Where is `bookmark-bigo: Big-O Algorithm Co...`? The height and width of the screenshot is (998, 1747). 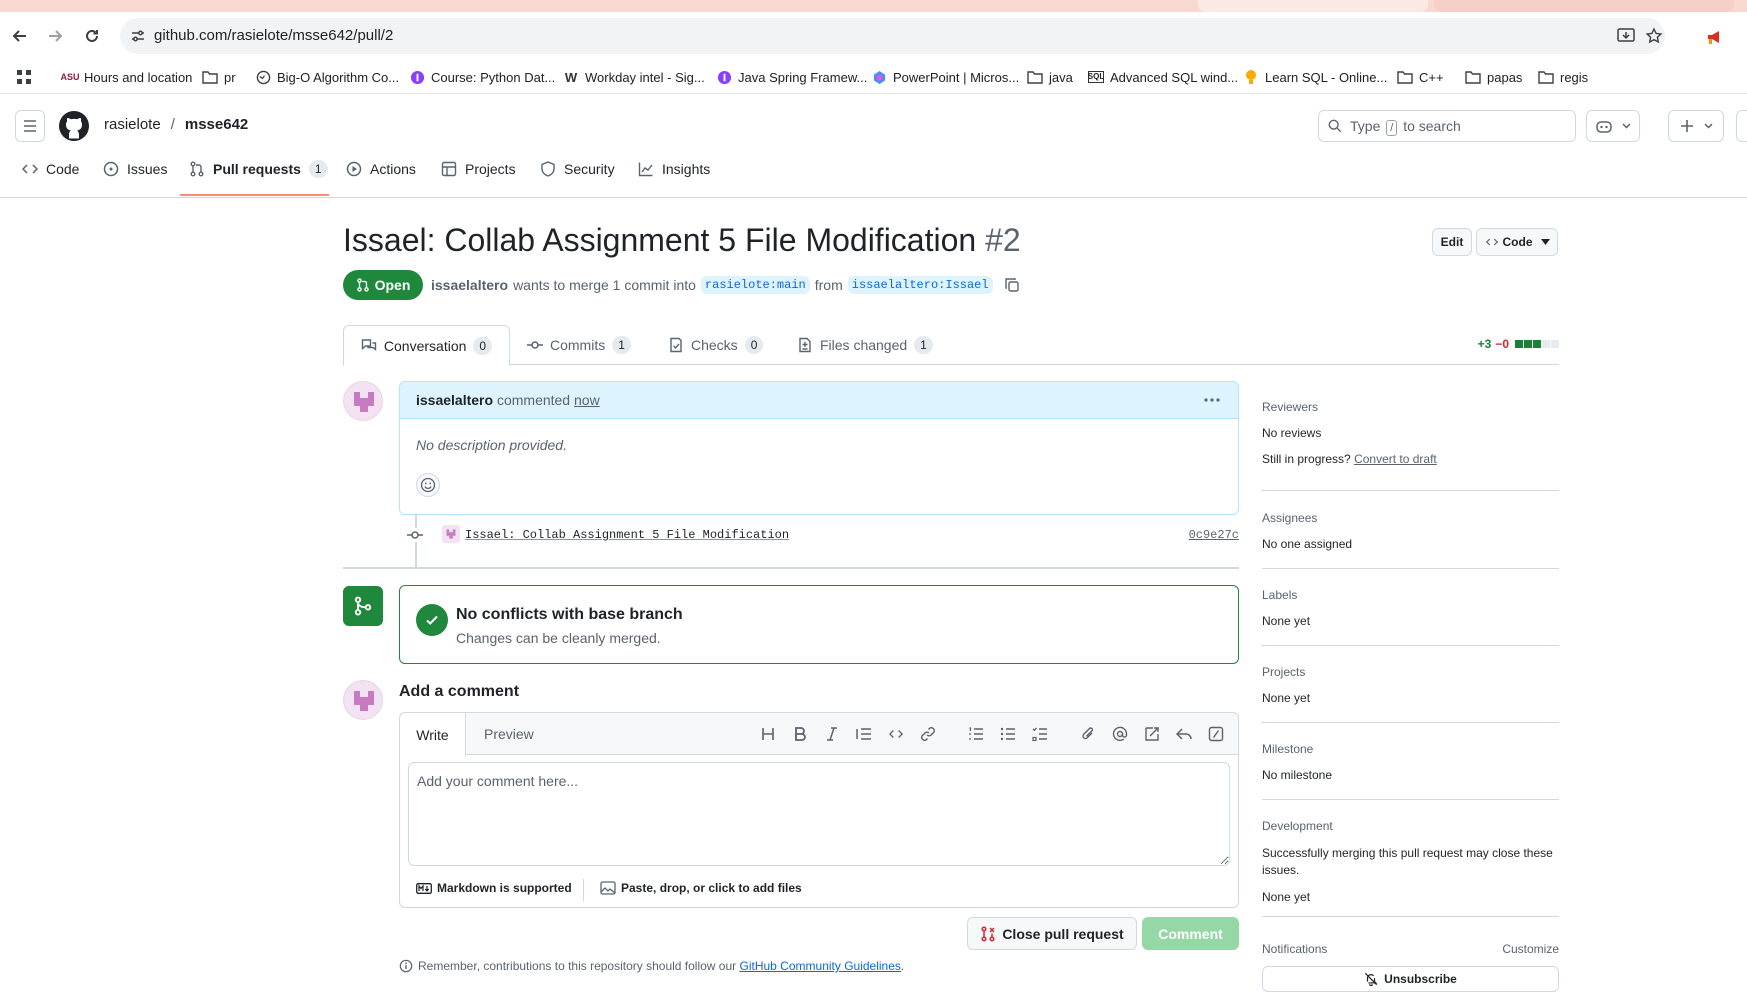 bookmark-bigo: Big-O Algorithm Co... is located at coordinates (327, 77).